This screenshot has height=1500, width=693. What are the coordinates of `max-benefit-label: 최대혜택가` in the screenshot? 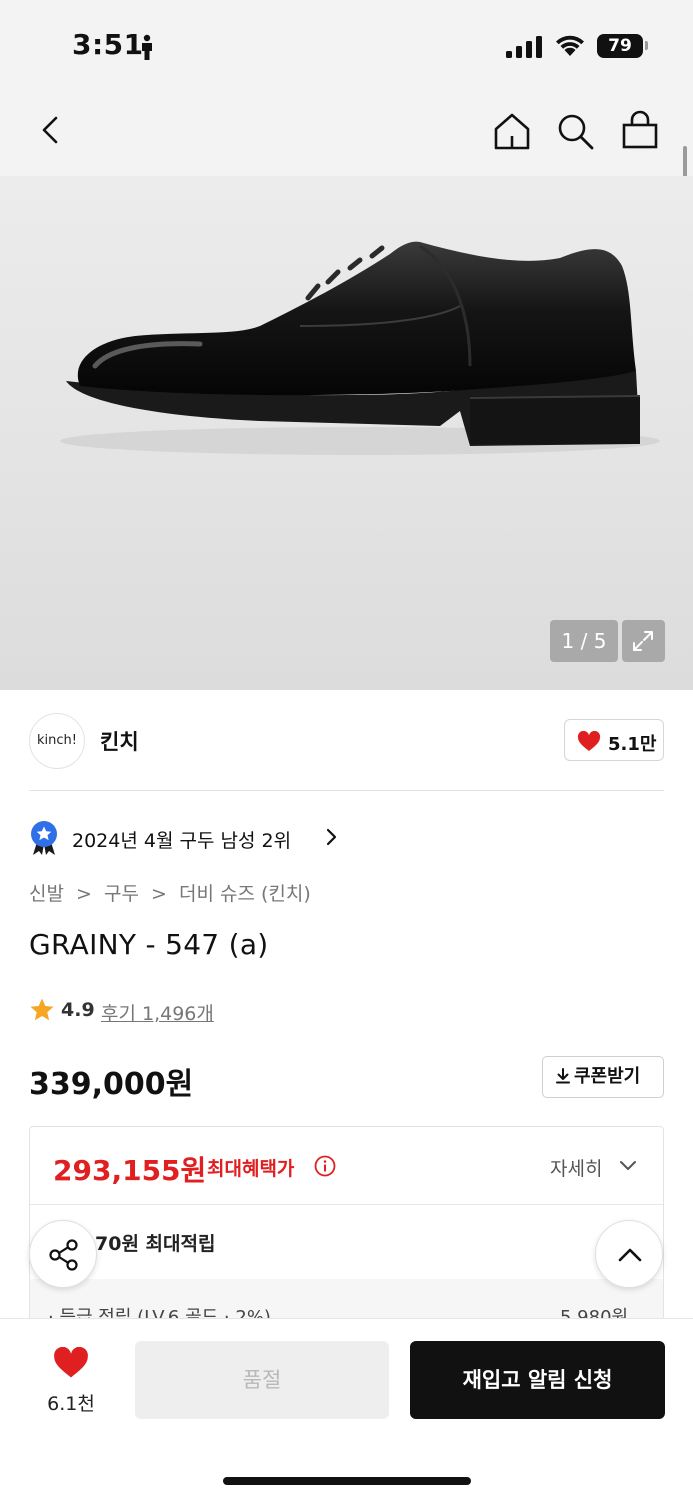 It's located at (251, 1169).